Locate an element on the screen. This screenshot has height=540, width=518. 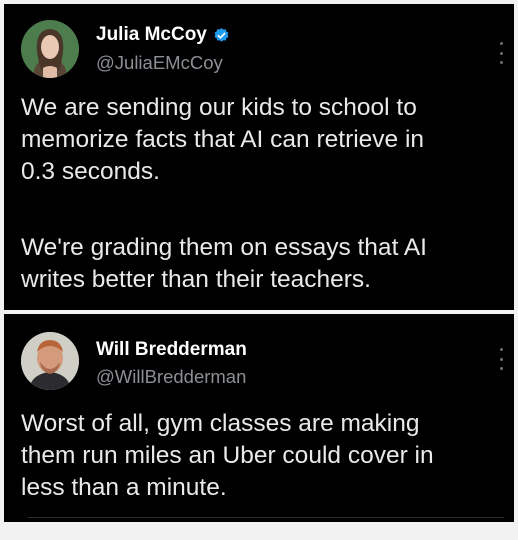
author-name-text: Will Bredderman is located at coordinates (171, 350).